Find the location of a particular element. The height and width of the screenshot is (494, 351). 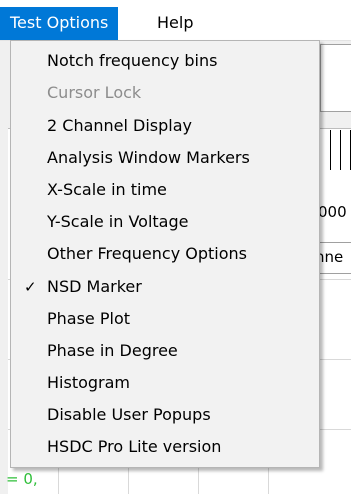

menu-item-other-frequency-options: Other Frequency Options is located at coordinates (165, 254).